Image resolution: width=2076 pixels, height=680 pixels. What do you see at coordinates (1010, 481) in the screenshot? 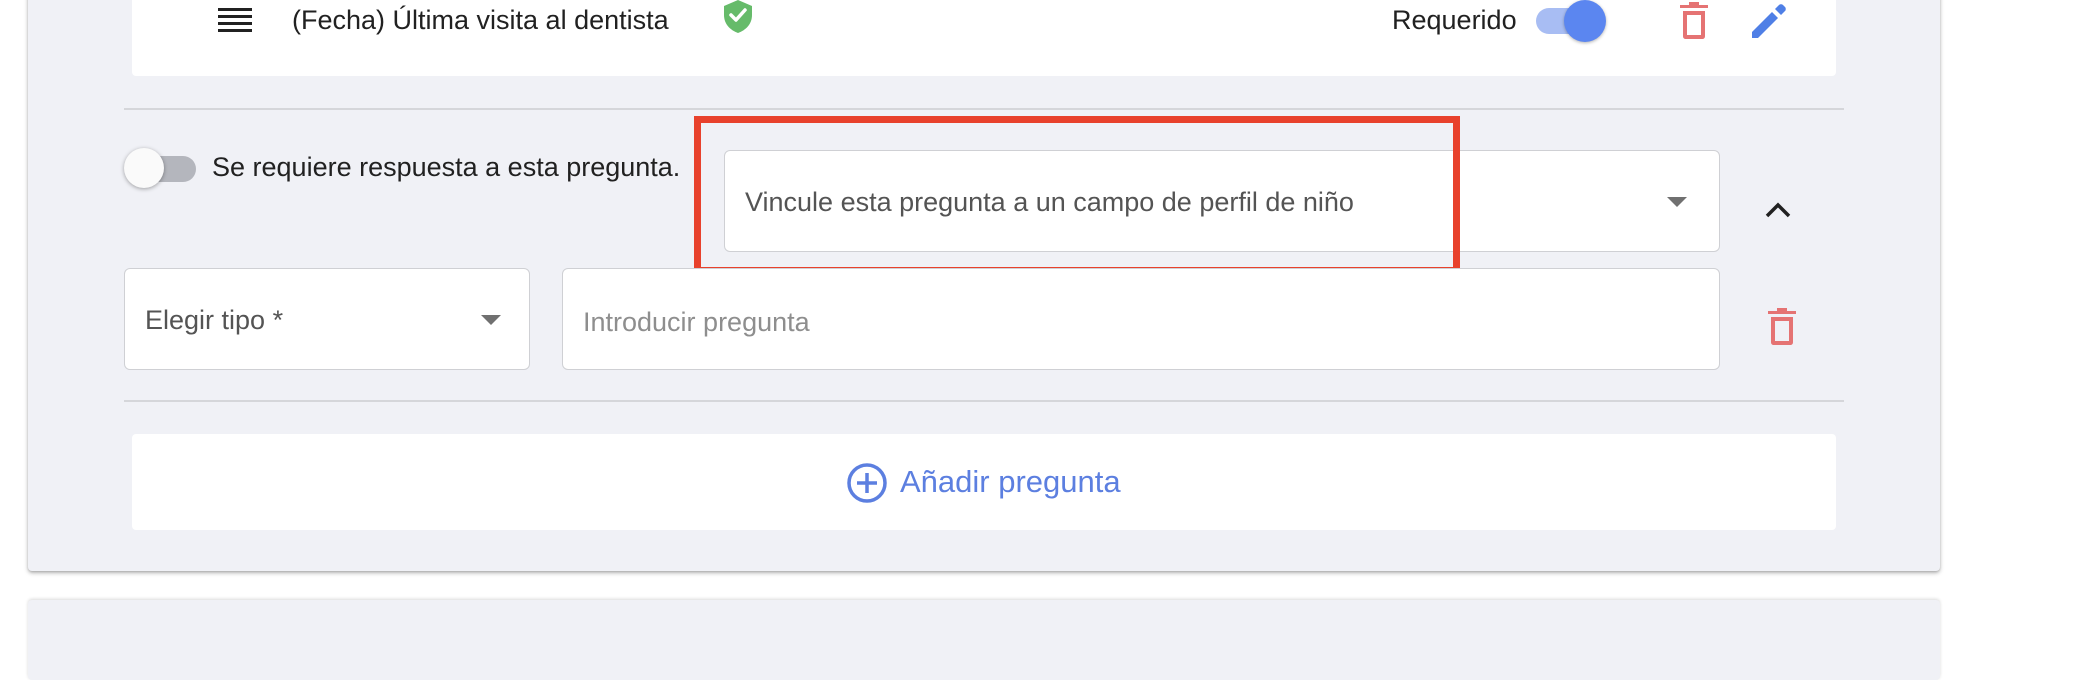
I see `add-question-label: Añadir pregunta` at bounding box center [1010, 481].